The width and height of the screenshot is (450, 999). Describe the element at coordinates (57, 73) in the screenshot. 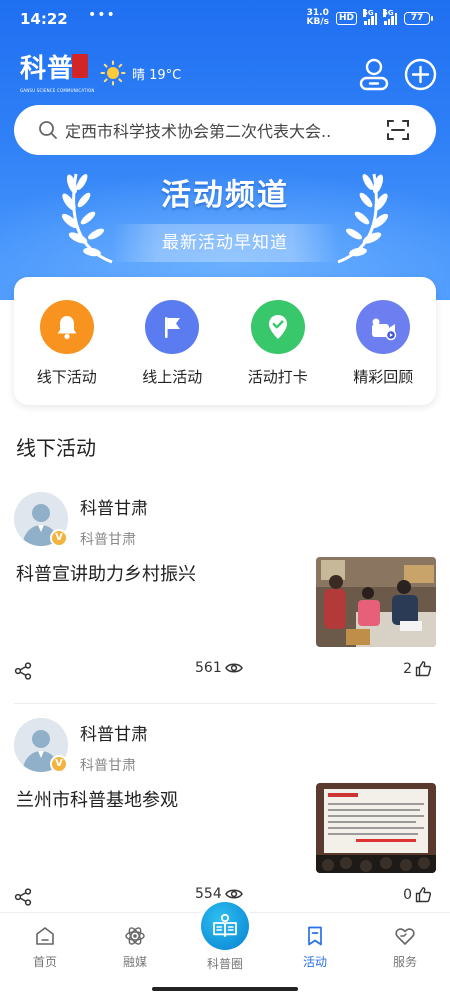

I see `app-logo: 科普 GANSU SCIENCE COMMUNICATION` at that location.